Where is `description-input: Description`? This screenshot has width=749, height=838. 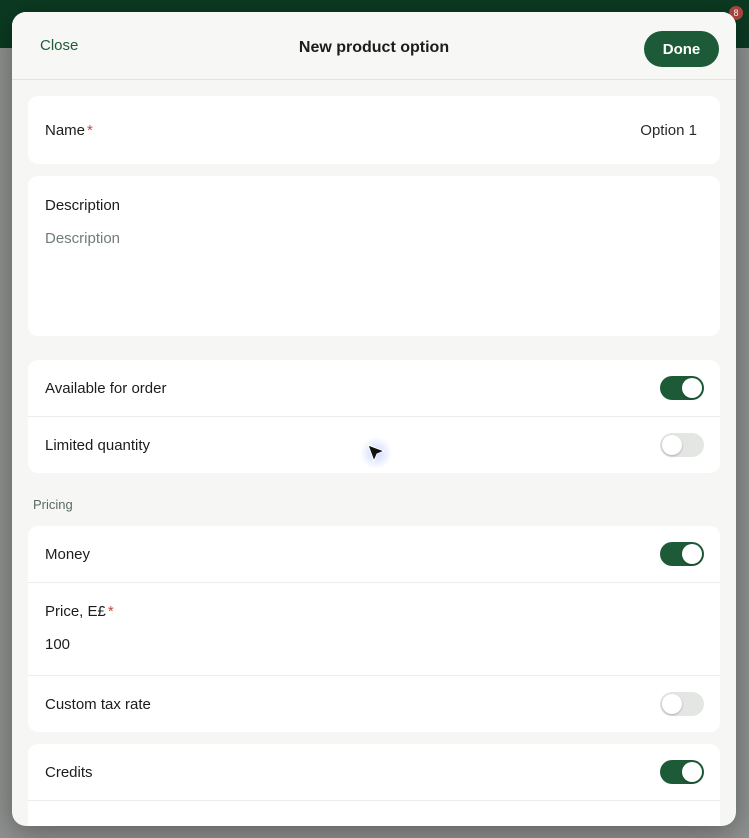
description-input: Description is located at coordinates (82, 238).